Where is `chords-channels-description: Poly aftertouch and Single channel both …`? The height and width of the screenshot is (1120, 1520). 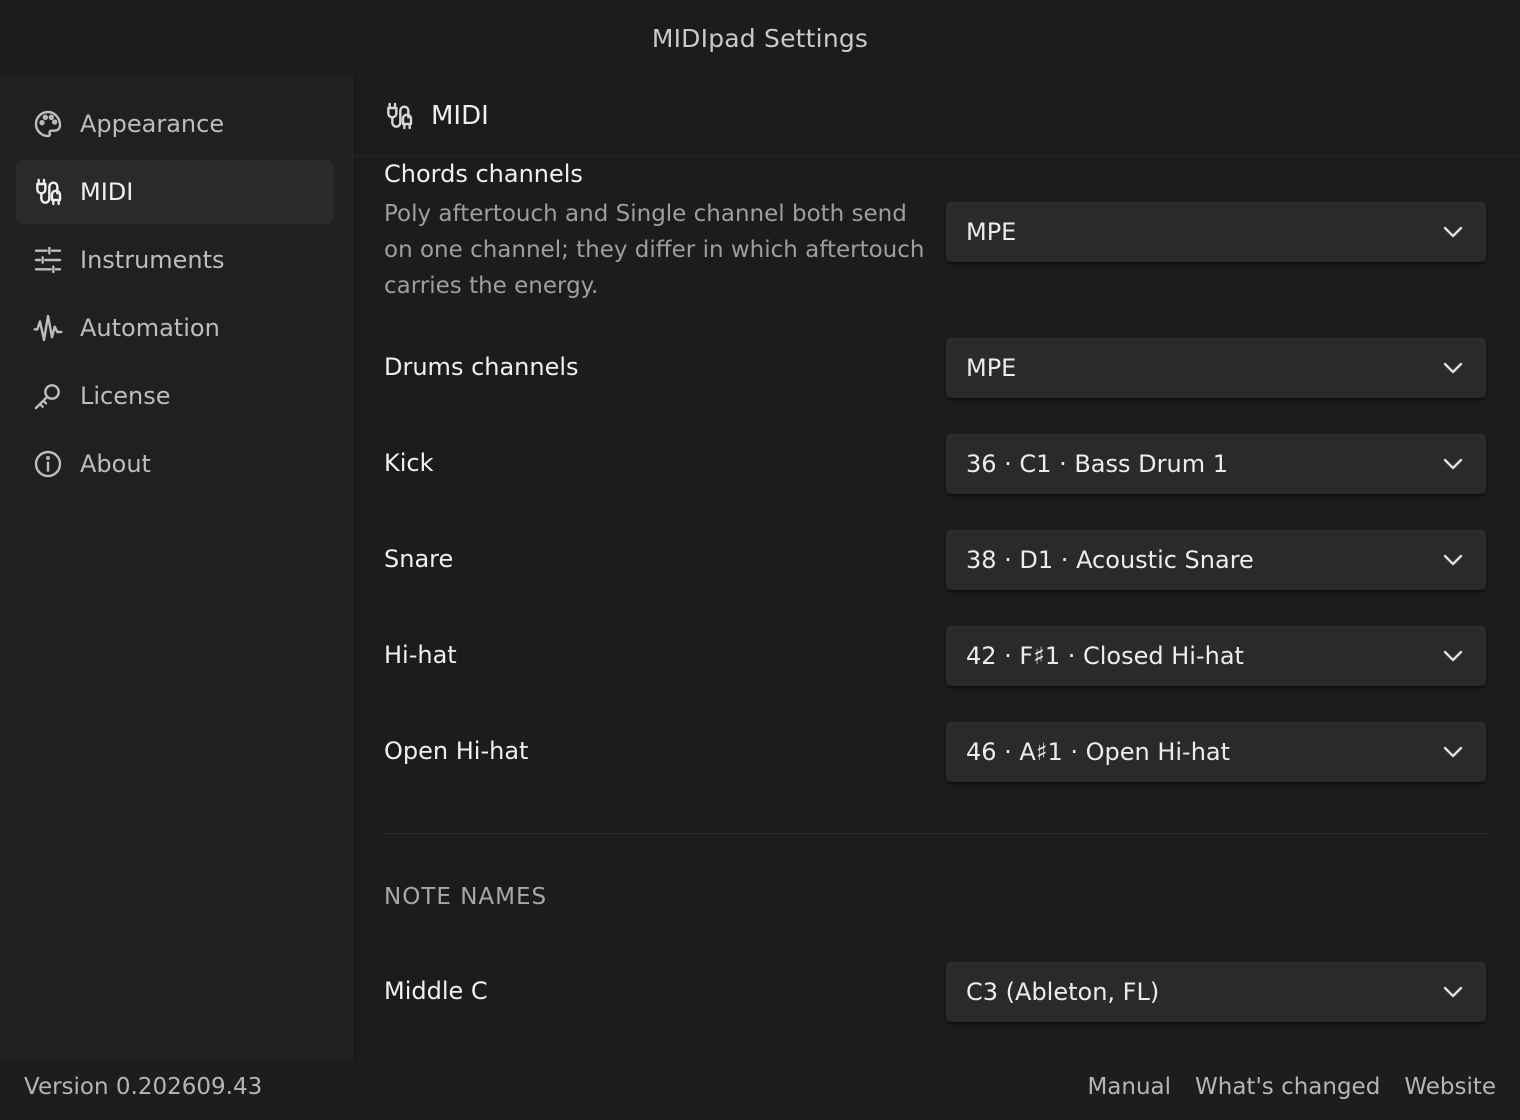 chords-channels-description: Poly aftertouch and Single channel both … is located at coordinates (654, 250).